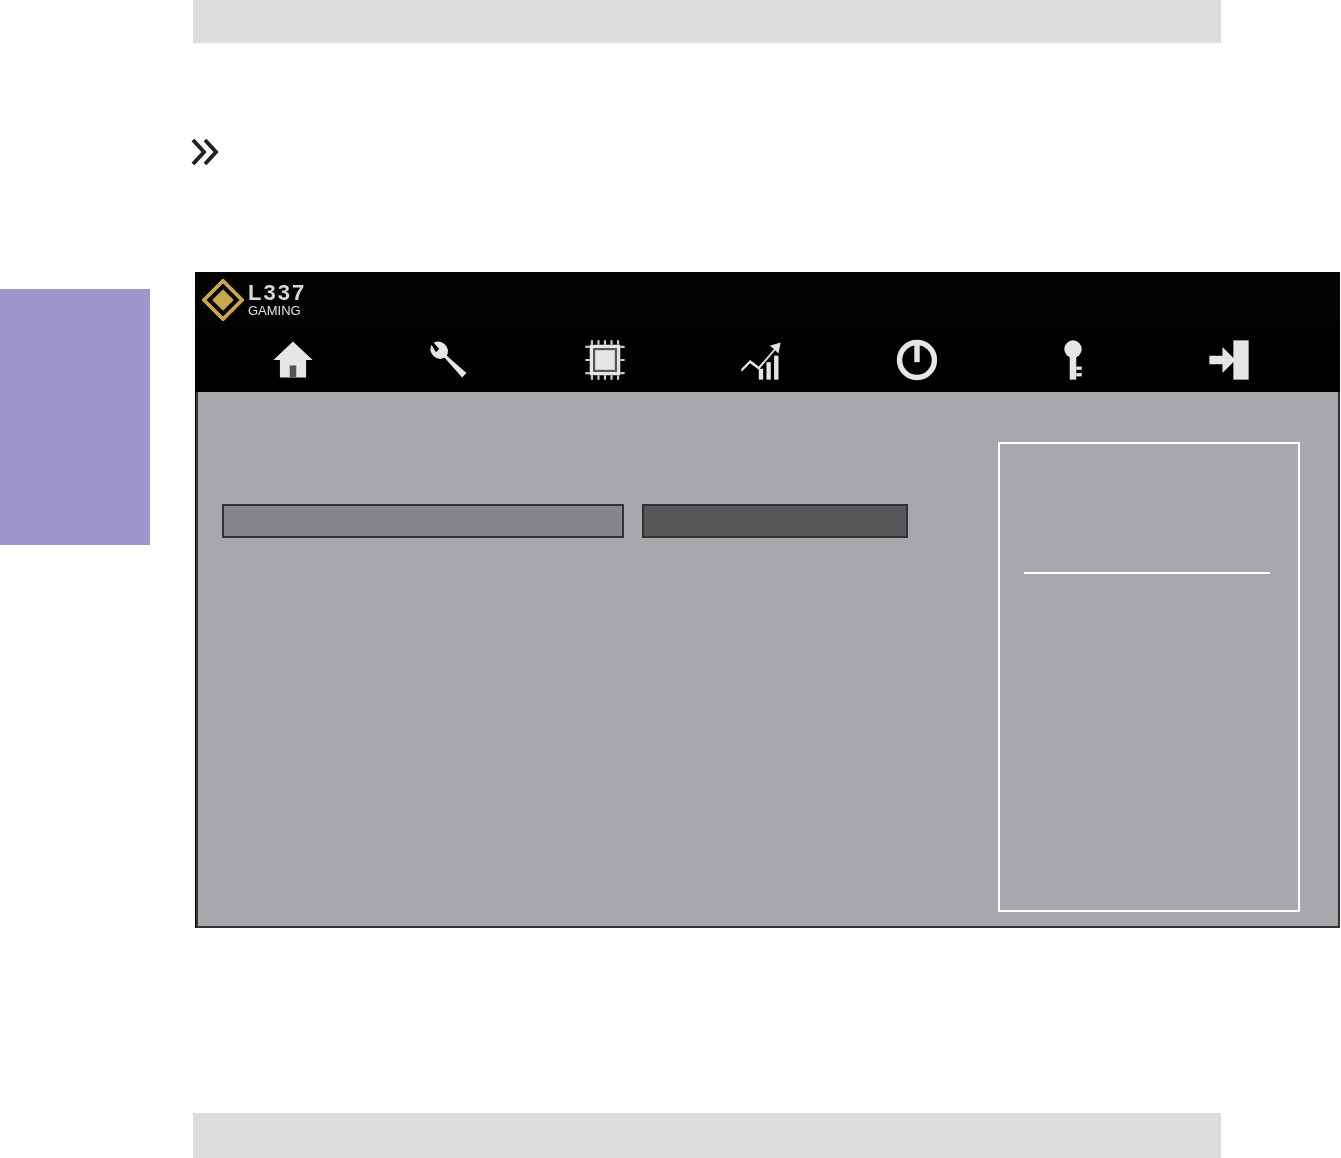 Image resolution: width=1341 pixels, height=1158 pixels. What do you see at coordinates (223, 299) in the screenshot?
I see `logo-icon` at bounding box center [223, 299].